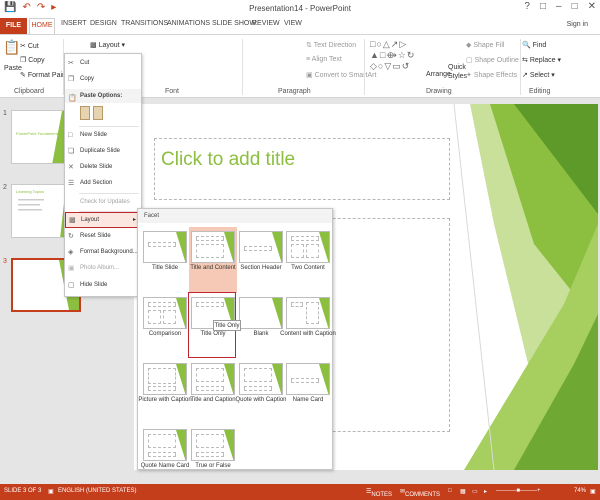  I want to click on layout-two-content: Two Content, so click(308, 260).